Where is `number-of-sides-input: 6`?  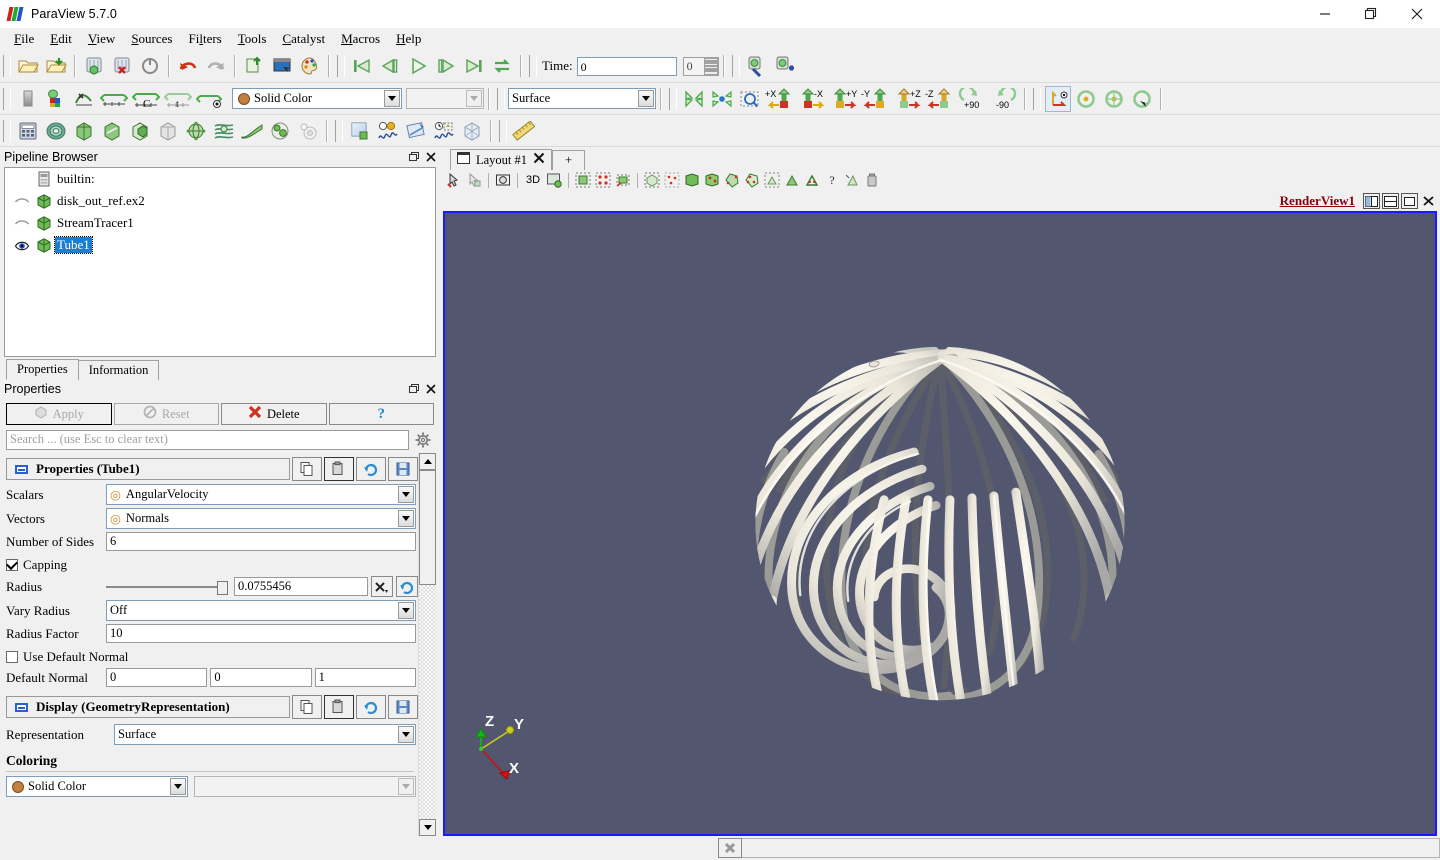
number-of-sides-input: 6 is located at coordinates (261, 541).